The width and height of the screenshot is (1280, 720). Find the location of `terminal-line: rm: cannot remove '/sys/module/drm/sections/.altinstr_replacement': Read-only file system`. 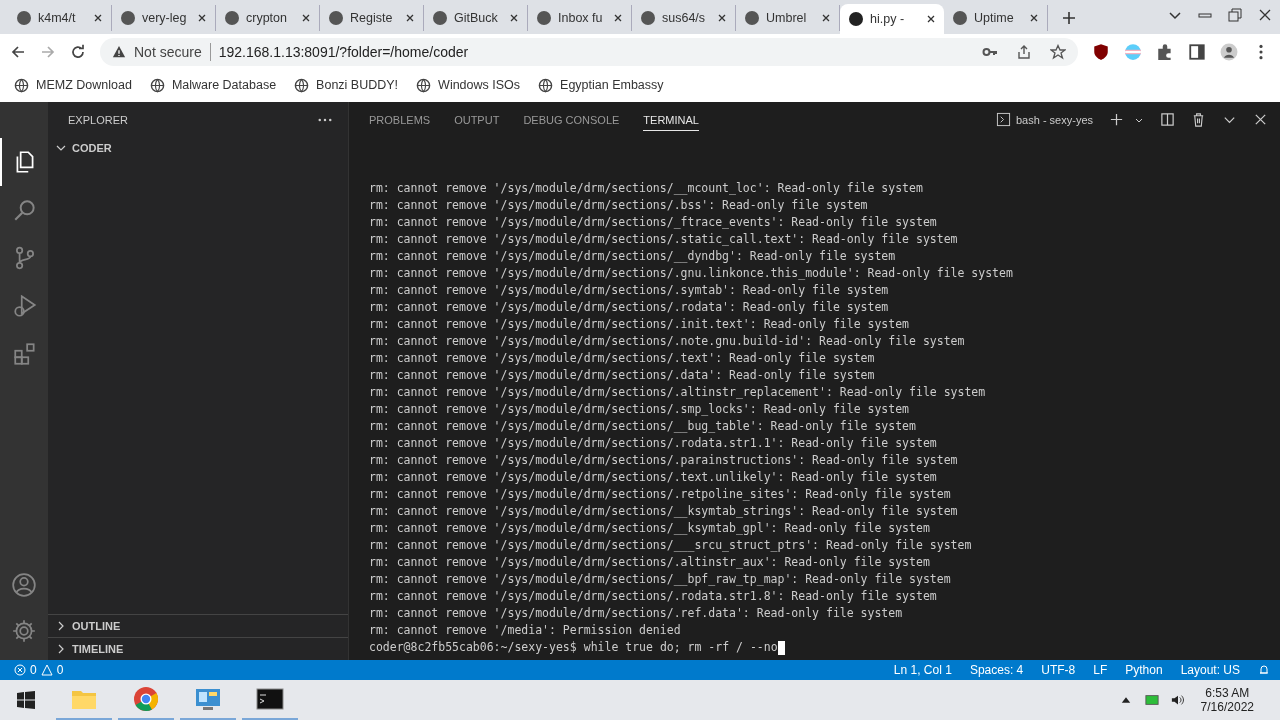

terminal-line: rm: cannot remove '/sys/module/drm/sections/.altinstr_replacement': Read-only file system is located at coordinates (678, 392).